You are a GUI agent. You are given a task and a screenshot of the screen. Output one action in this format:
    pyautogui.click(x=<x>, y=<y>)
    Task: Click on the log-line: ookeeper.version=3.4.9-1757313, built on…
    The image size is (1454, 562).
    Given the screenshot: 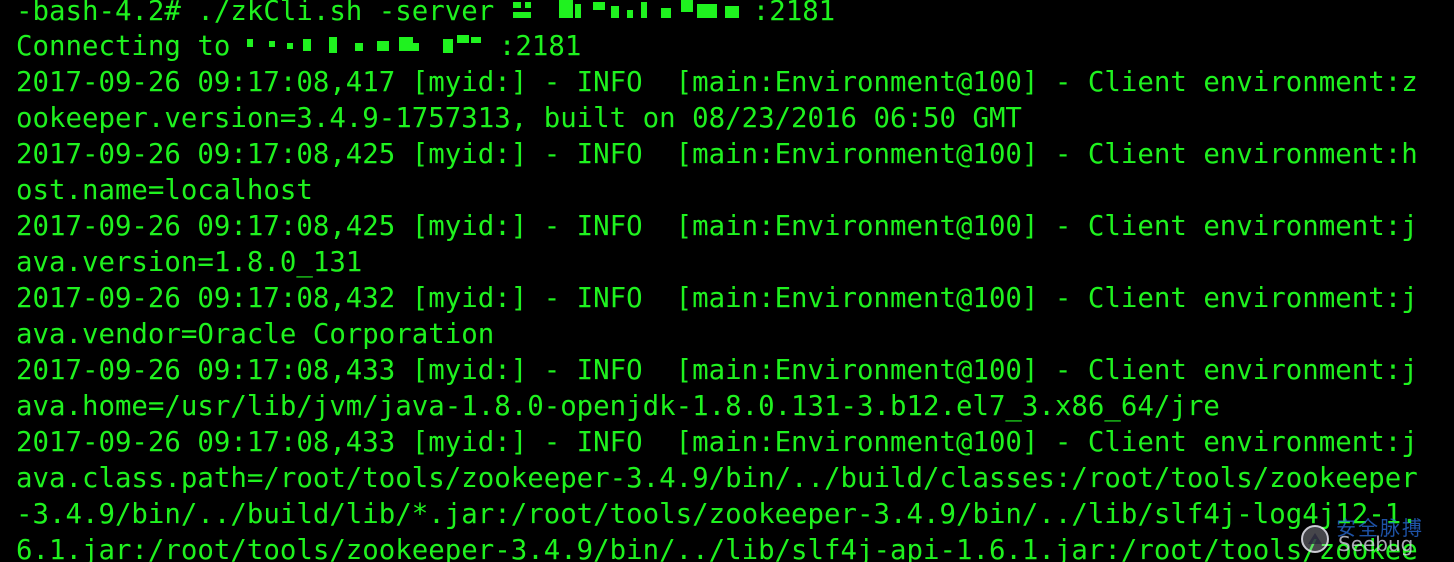 What is the action you would take?
    pyautogui.click(x=519, y=118)
    